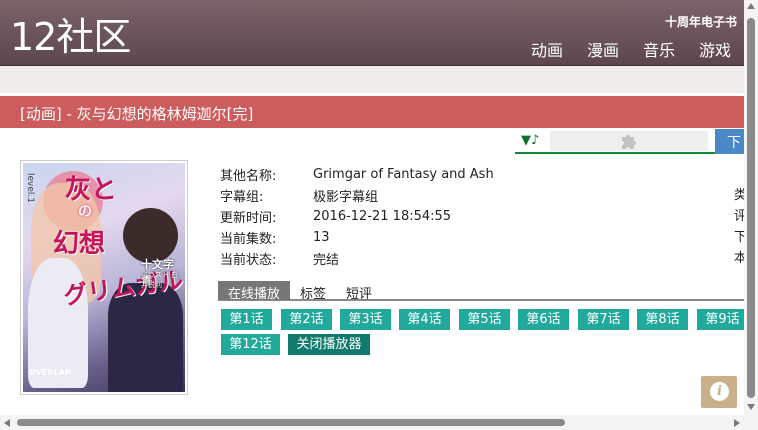 The width and height of the screenshot is (758, 430). I want to click on info-label: 其他名称:, so click(248, 176).